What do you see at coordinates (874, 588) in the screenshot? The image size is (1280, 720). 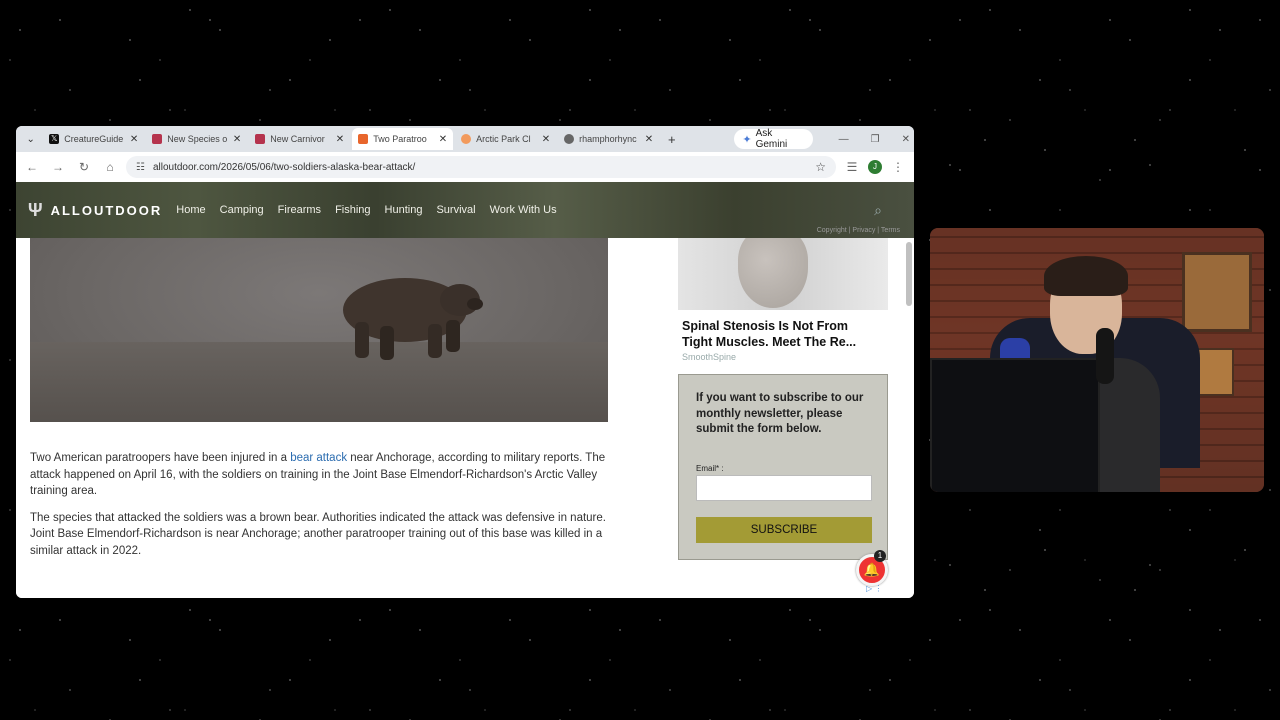 I see `adchoices-icon: ▷ ⋮` at bounding box center [874, 588].